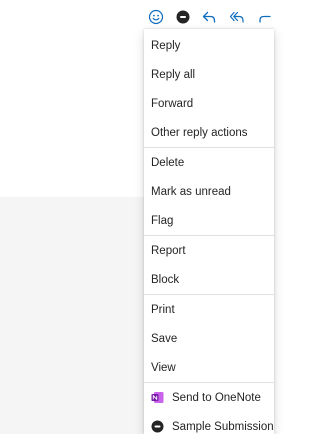  I want to click on menu-item-reply-all: Reply all, so click(209, 74).